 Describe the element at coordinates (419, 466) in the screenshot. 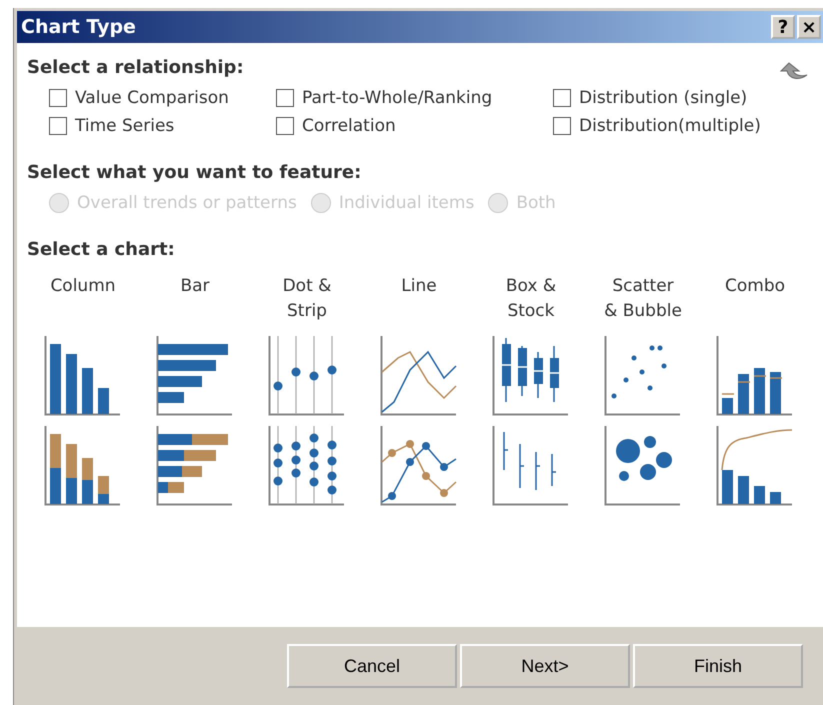

I see `line-chart-with-markers-icon` at that location.